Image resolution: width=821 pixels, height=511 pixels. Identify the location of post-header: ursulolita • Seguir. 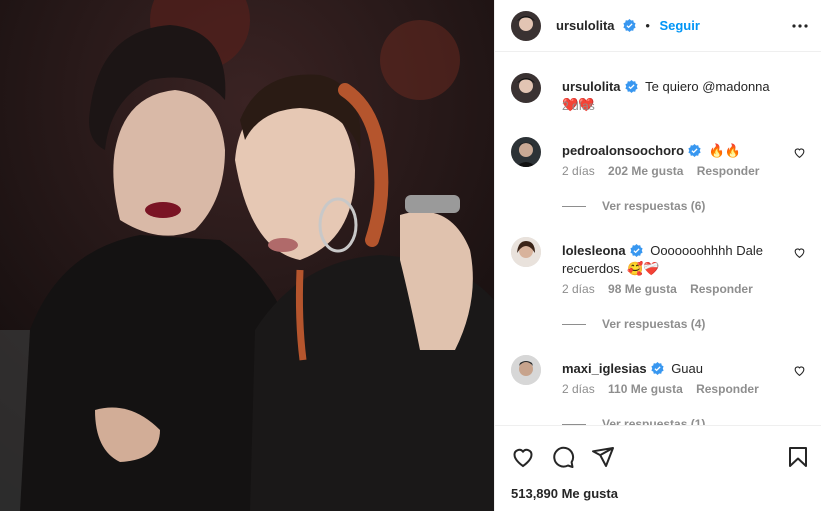
(658, 26).